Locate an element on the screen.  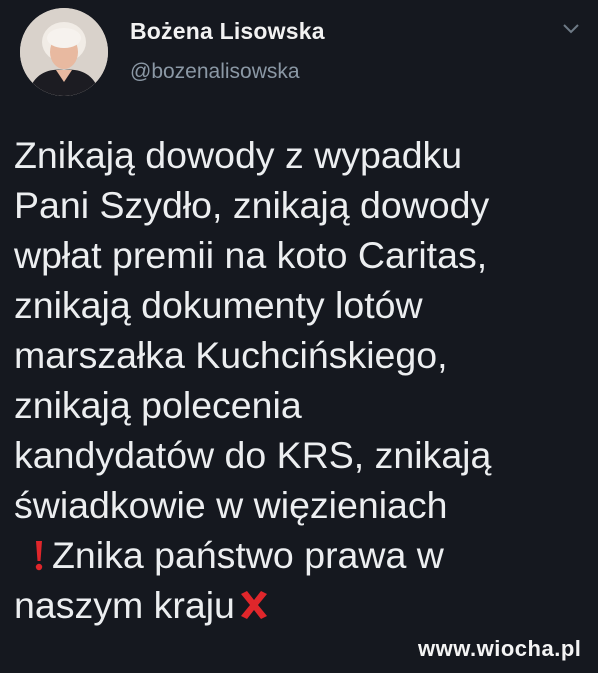
author-name: Bożena Lisowska is located at coordinates (227, 31).